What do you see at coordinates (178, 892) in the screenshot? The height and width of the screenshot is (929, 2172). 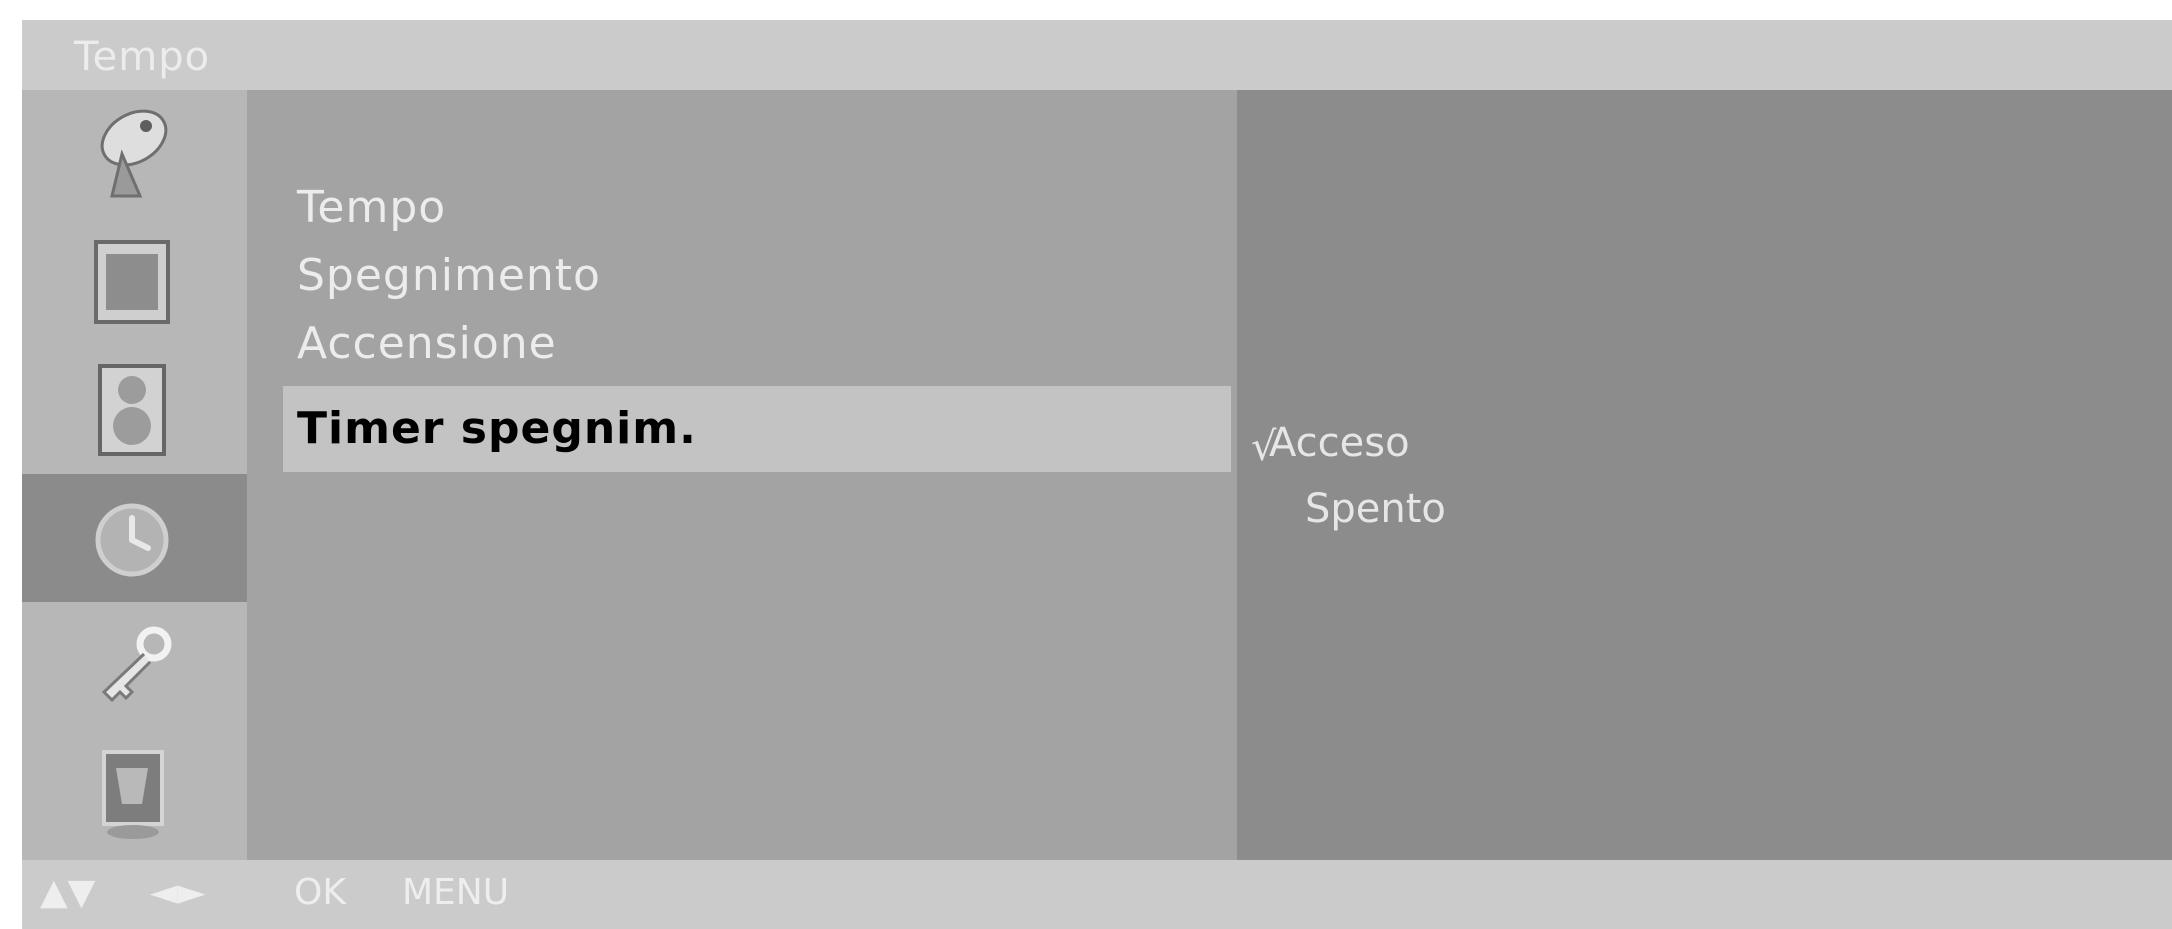 I see `left-right-arrows-icon: ◄►` at bounding box center [178, 892].